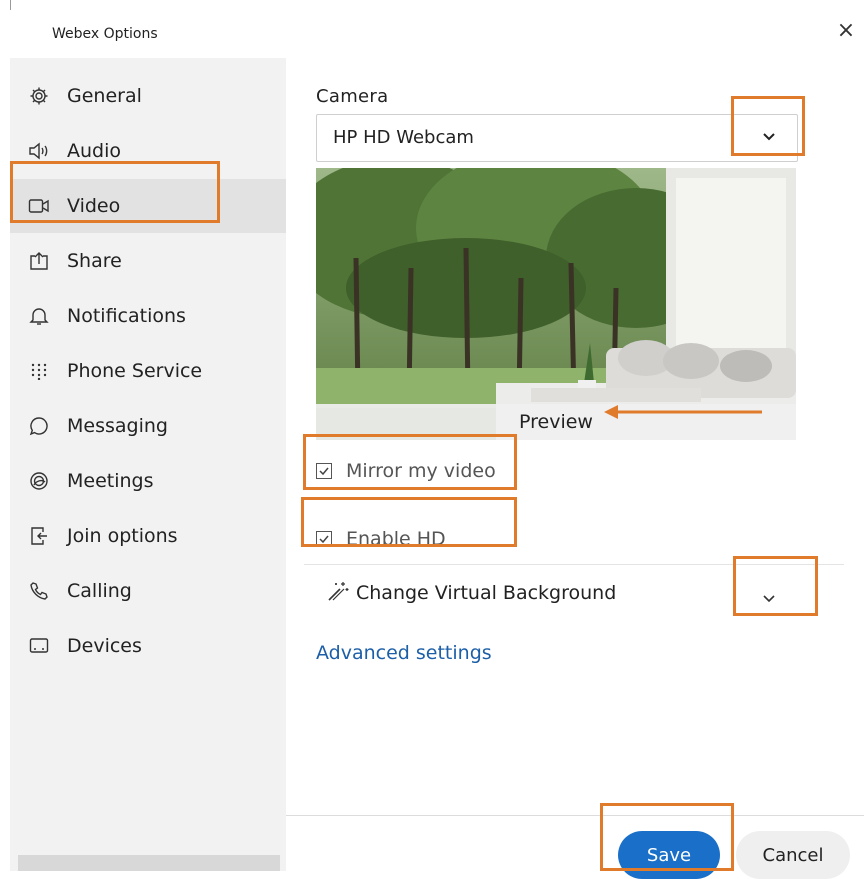  I want to click on mirror-video-checkbox: Mirror my video, so click(406, 471).